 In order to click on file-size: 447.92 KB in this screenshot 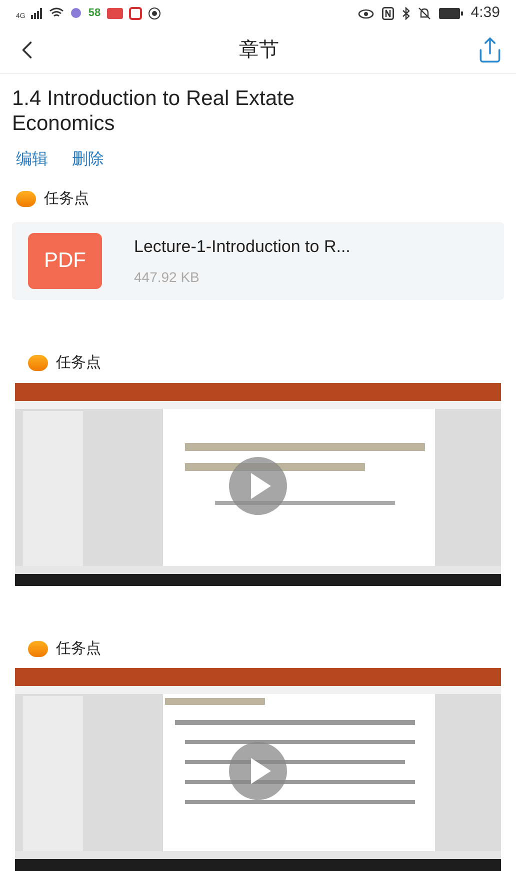, I will do `click(167, 278)`.